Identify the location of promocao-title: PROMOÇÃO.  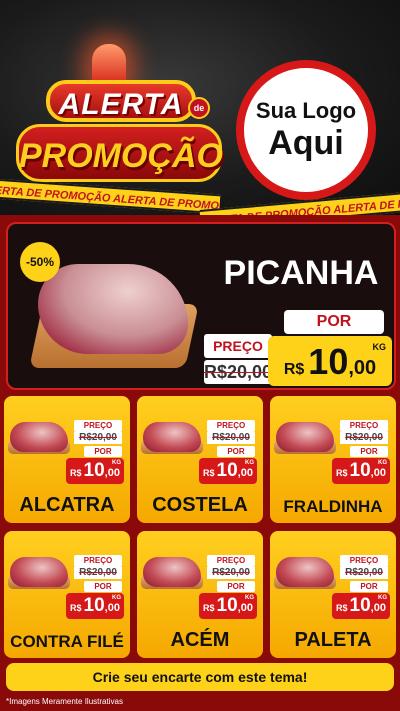
(119, 153).